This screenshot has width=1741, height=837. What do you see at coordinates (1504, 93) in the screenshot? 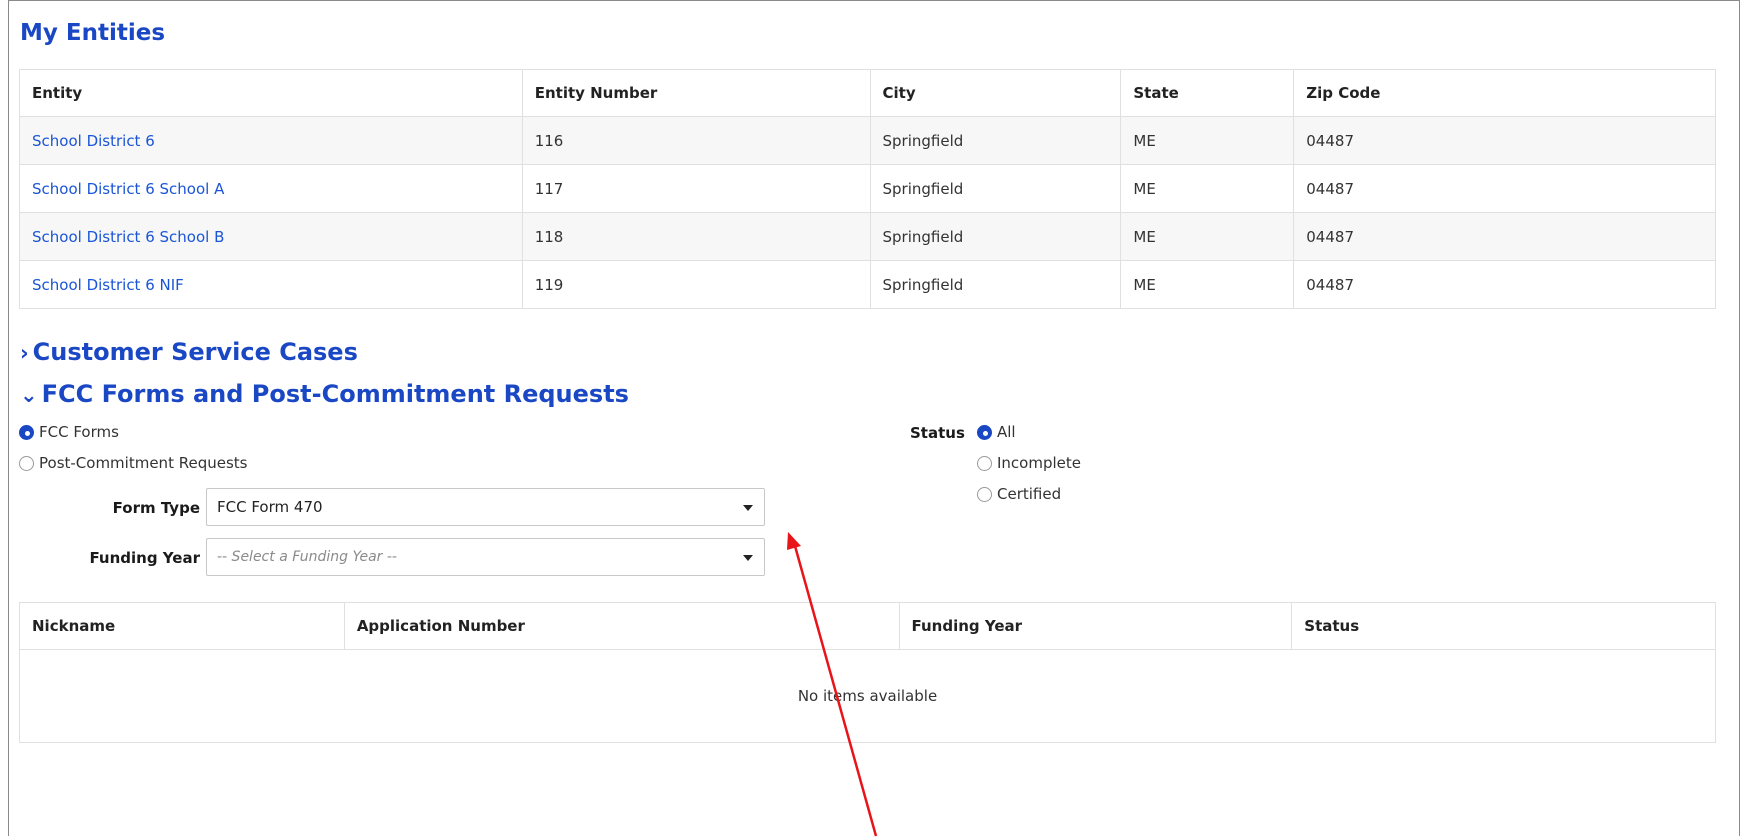
I see `column-header-zip-code: Zip Code` at bounding box center [1504, 93].